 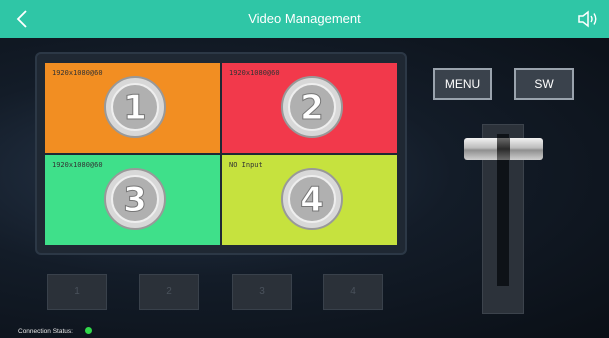 I want to click on video-tile-1: 1920x1080@60 1, so click(x=132, y=108).